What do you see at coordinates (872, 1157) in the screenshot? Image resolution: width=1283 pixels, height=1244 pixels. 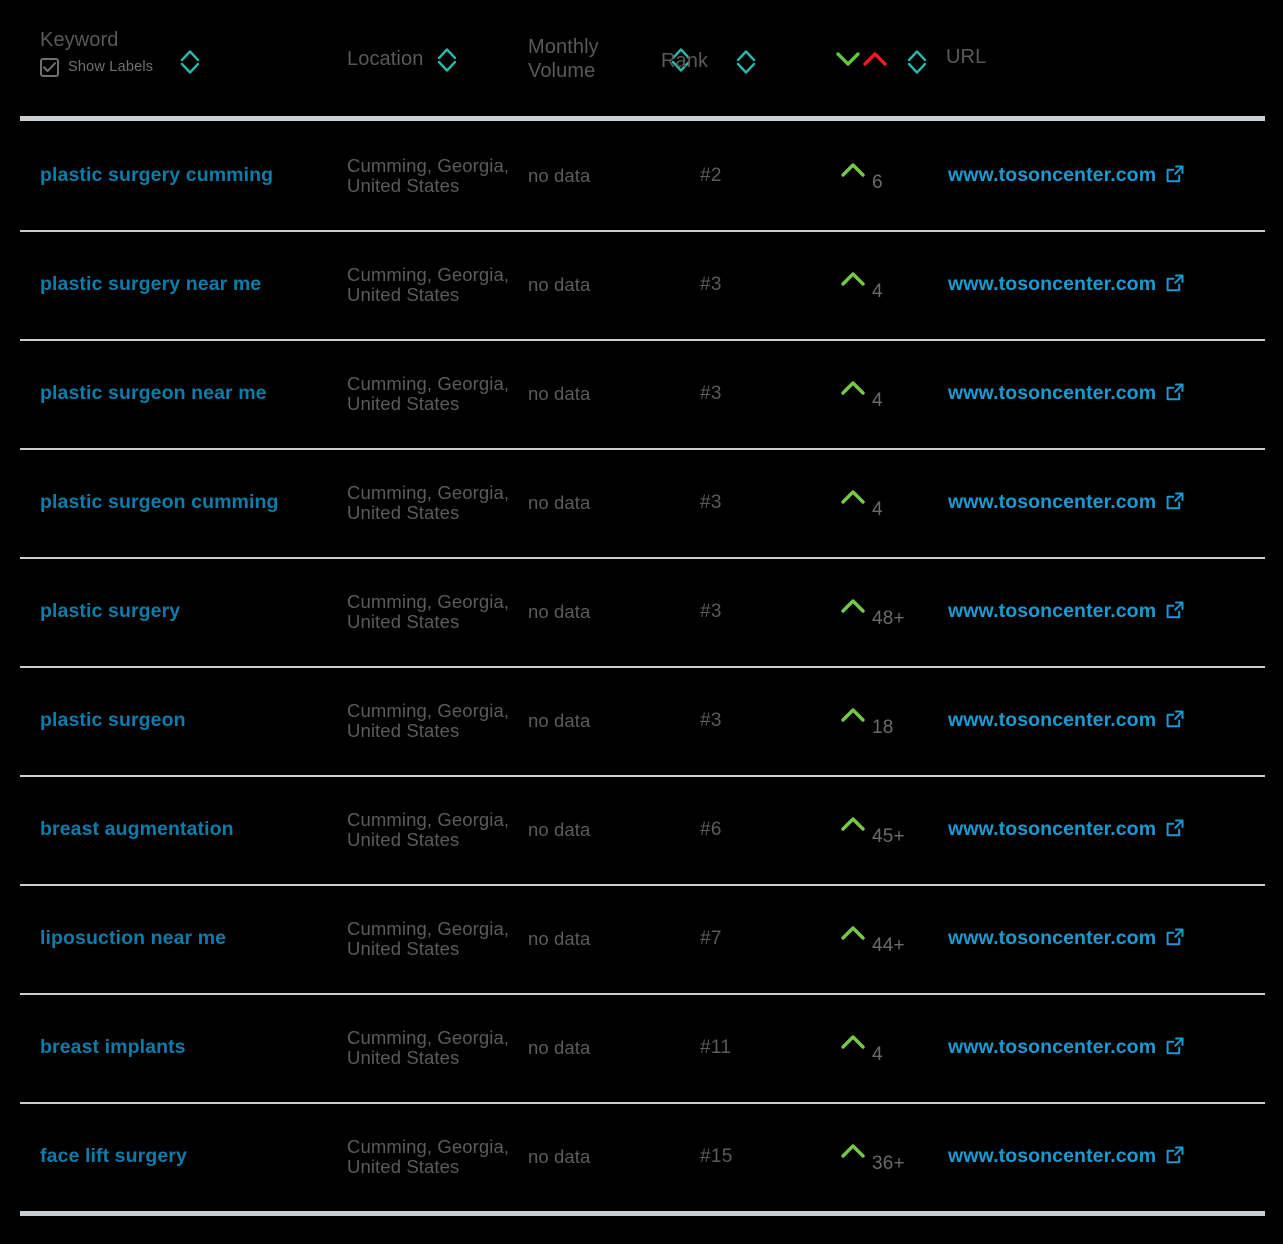 I see `change-indicator: 36+` at bounding box center [872, 1157].